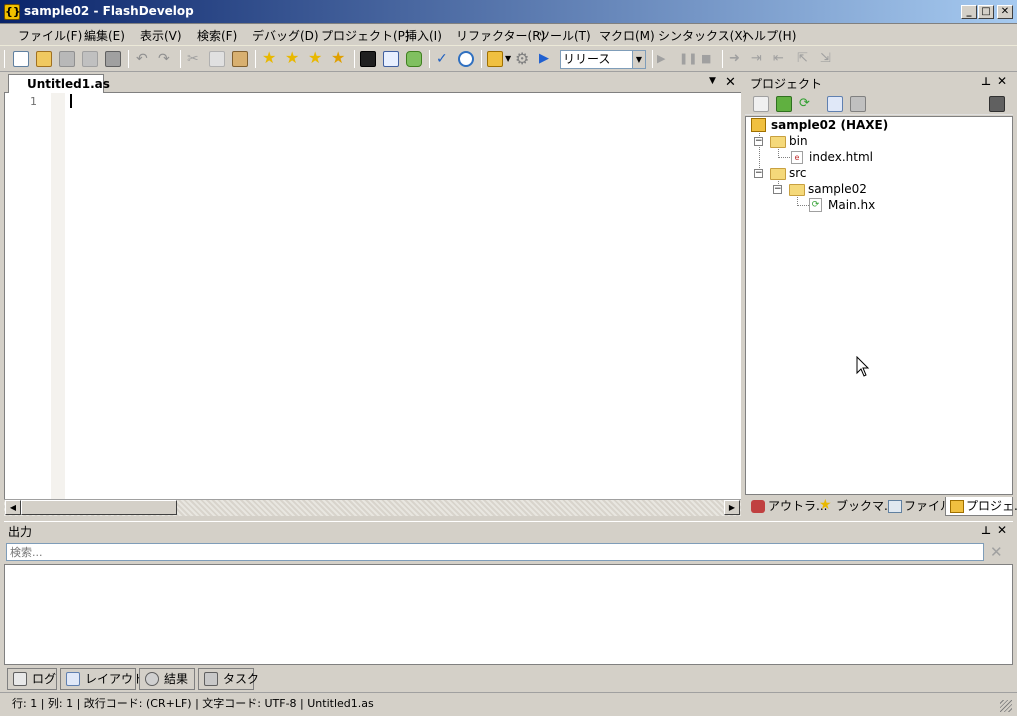 The height and width of the screenshot is (716, 1017). I want to click on menu-tools: ツール(T), so click(564, 35).